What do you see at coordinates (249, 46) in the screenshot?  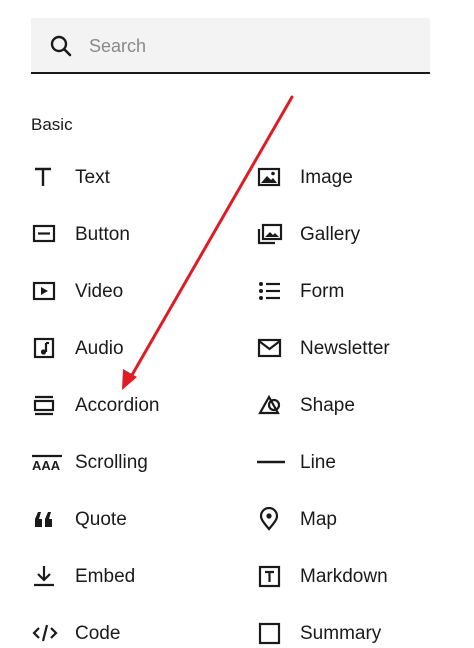 I see `search-input` at bounding box center [249, 46].